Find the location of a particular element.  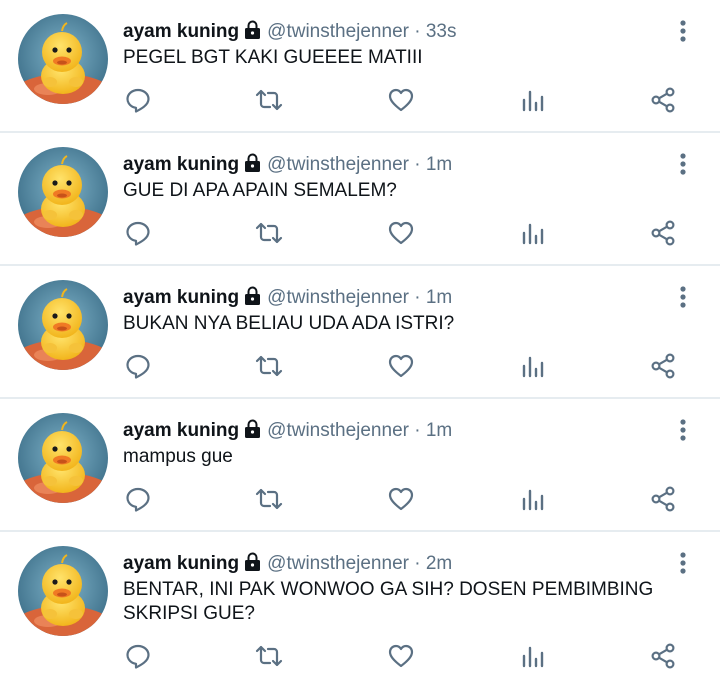

avatar is located at coordinates (63, 591).